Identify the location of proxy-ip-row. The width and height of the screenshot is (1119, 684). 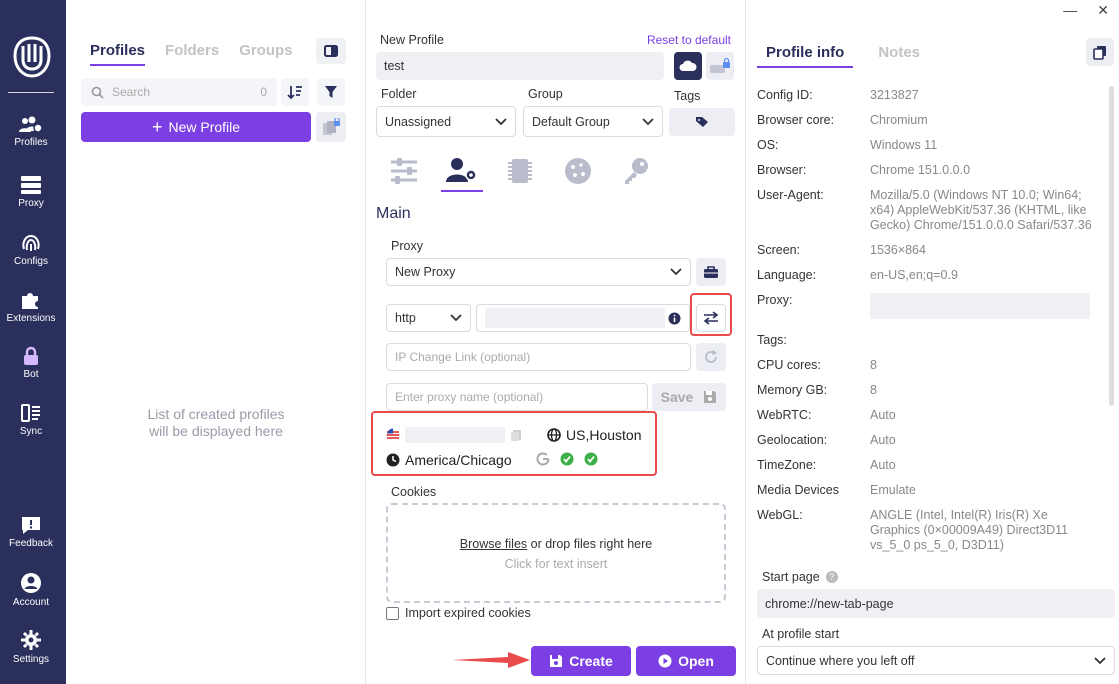
(454, 435).